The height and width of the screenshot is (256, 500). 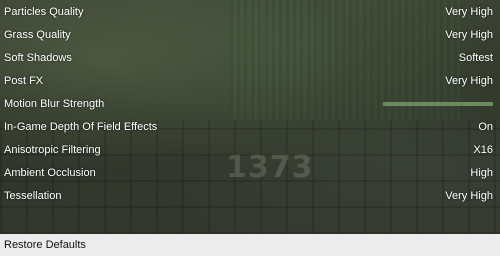 What do you see at coordinates (250, 149) in the screenshot?
I see `setting-row-anisotropic-filtering: Anisotropic Filtering X16` at bounding box center [250, 149].